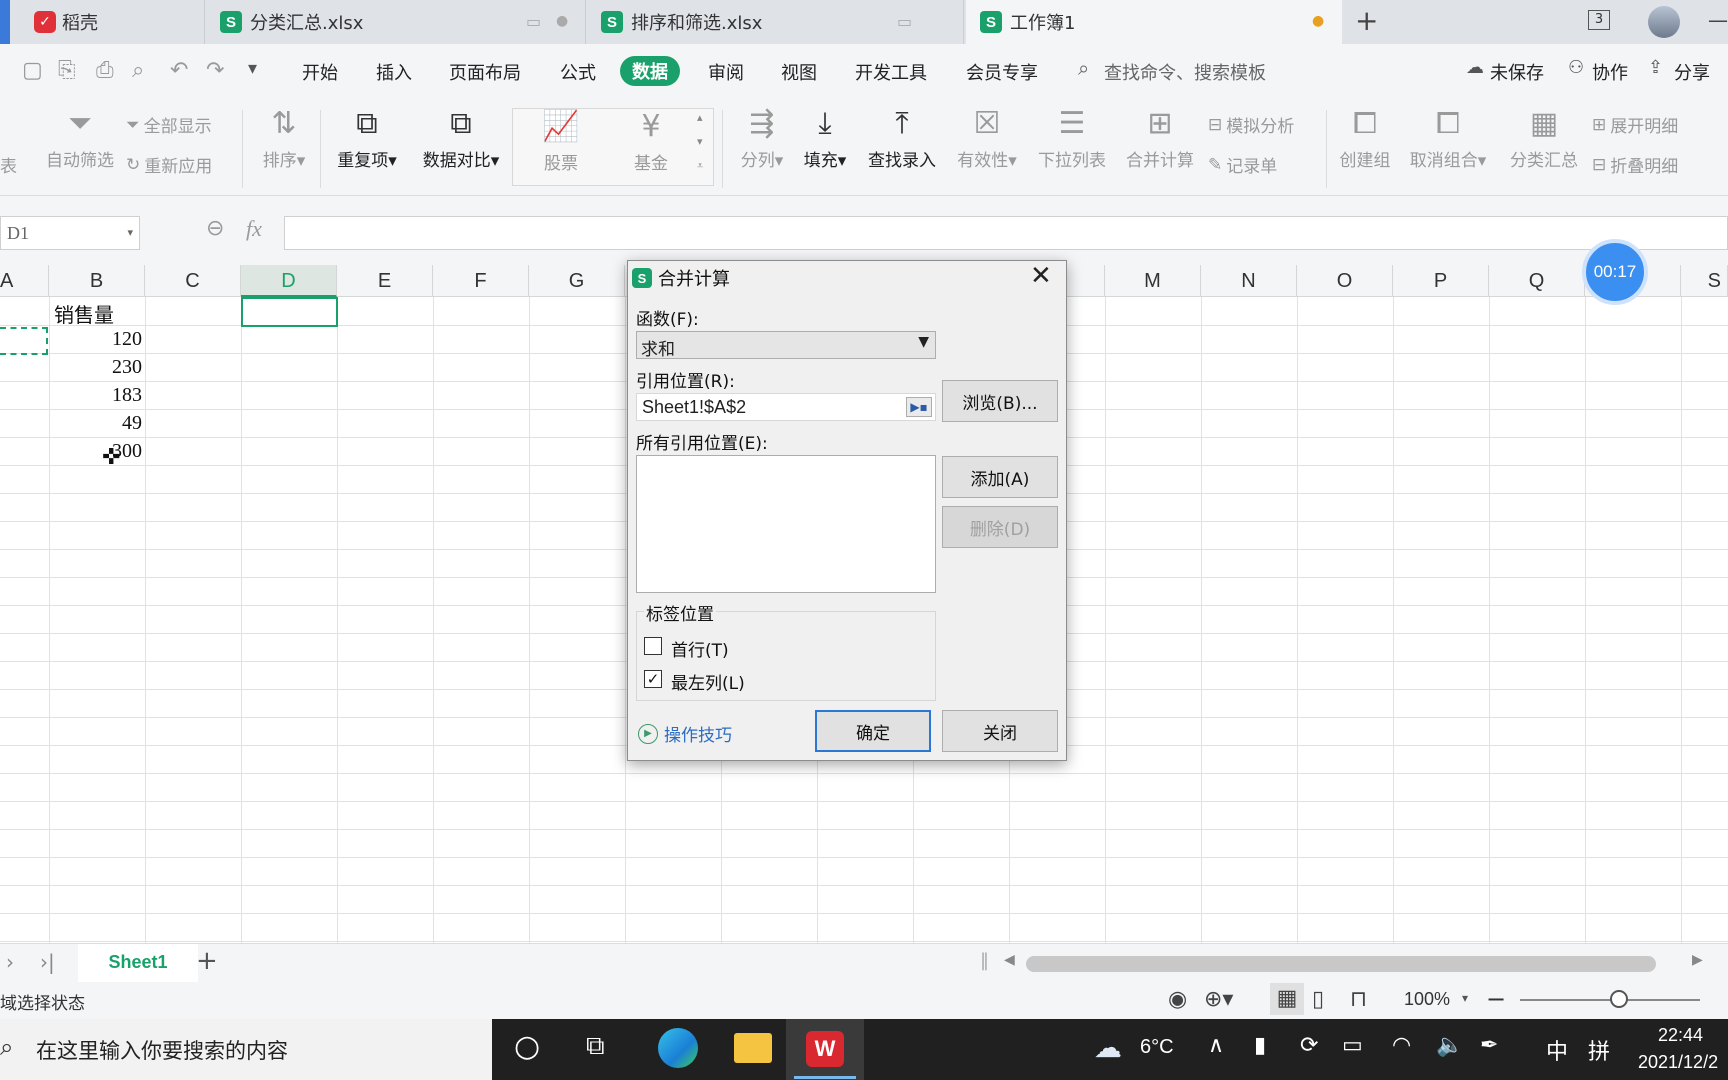 This screenshot has height=1080, width=1728. What do you see at coordinates (527, 1046) in the screenshot?
I see `cortana-icon: ○` at bounding box center [527, 1046].